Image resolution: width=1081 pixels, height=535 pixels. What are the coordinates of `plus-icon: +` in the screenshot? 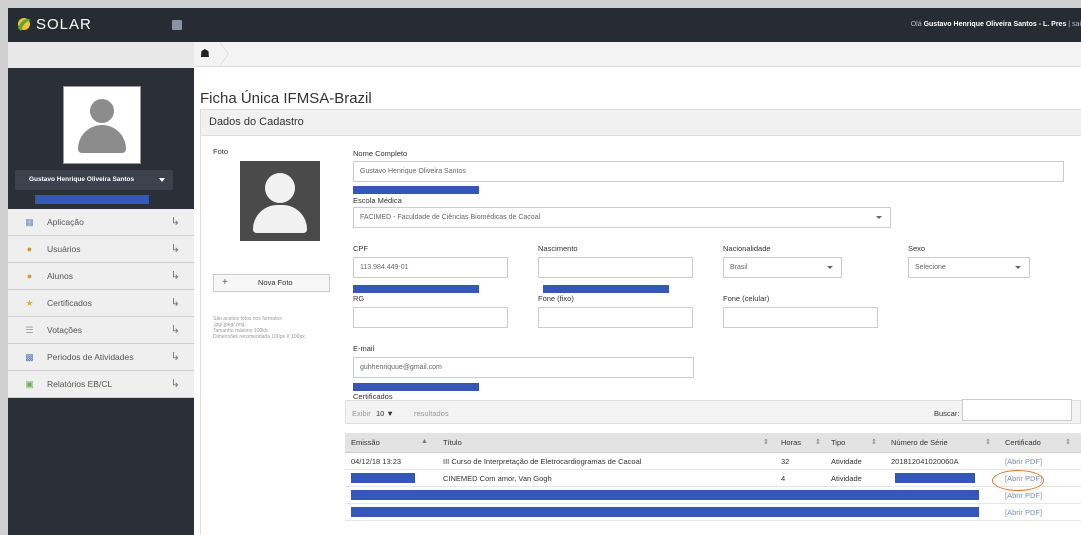 It's located at (225, 282).